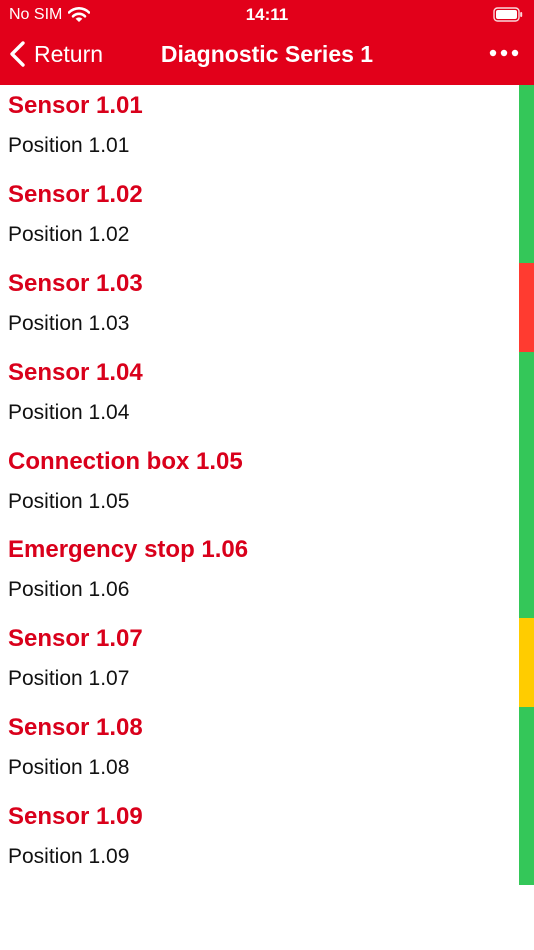  What do you see at coordinates (69, 768) in the screenshot?
I see `item-position: Position 1.08` at bounding box center [69, 768].